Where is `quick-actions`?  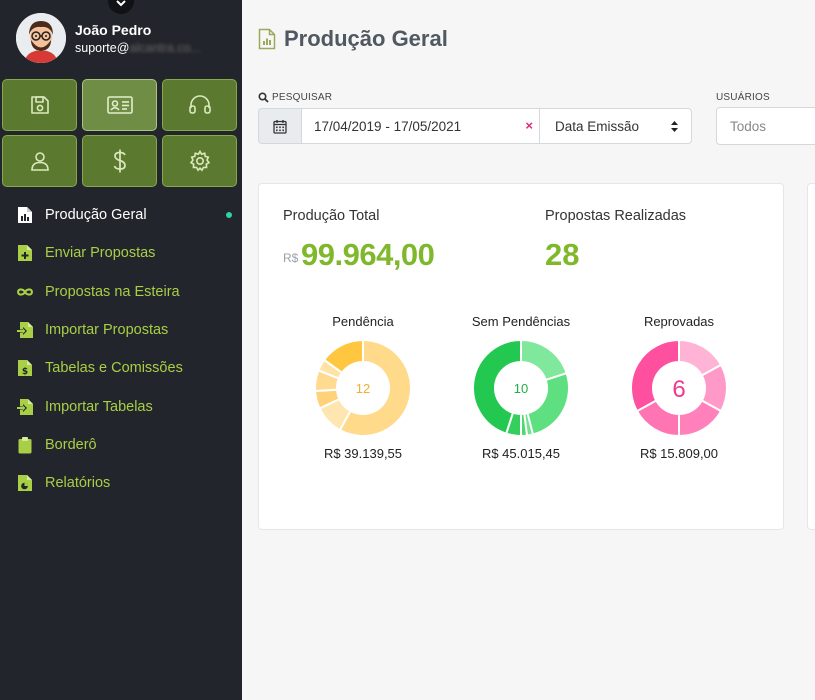
quick-actions is located at coordinates (120, 133).